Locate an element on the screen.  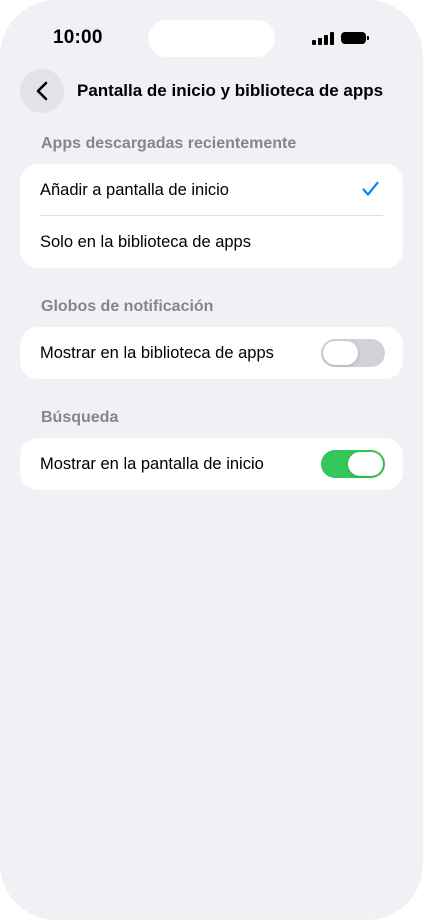
option-app-library-only: Solo en la biblioteca de apps is located at coordinates (211, 242).